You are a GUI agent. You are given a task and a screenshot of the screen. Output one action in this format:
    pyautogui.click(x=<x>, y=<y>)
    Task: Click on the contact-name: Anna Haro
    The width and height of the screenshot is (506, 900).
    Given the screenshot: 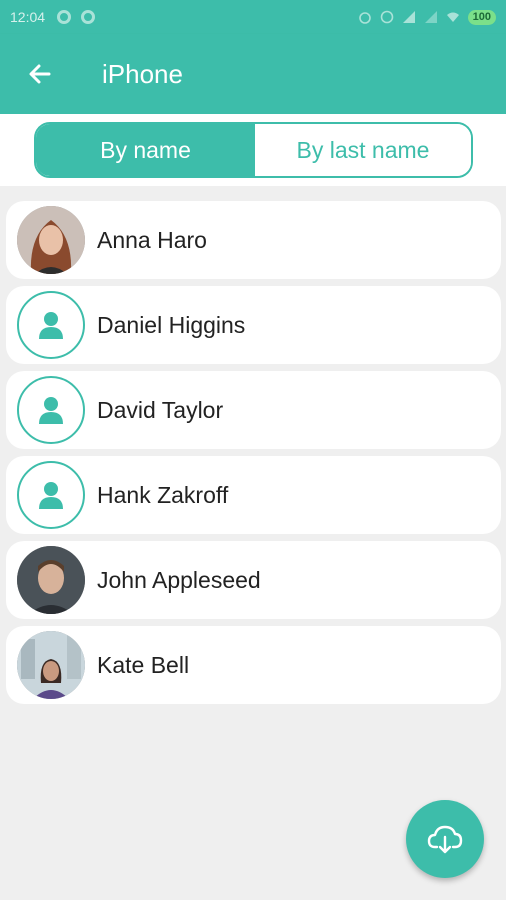 What is the action you would take?
    pyautogui.click(x=152, y=239)
    